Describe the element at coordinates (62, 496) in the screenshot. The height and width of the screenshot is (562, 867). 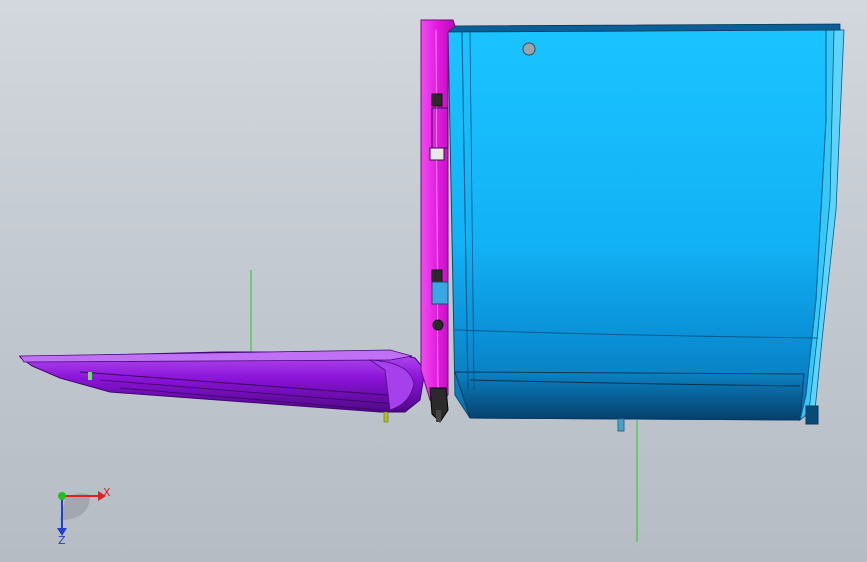
I see `y-axis-dot-icon` at that location.